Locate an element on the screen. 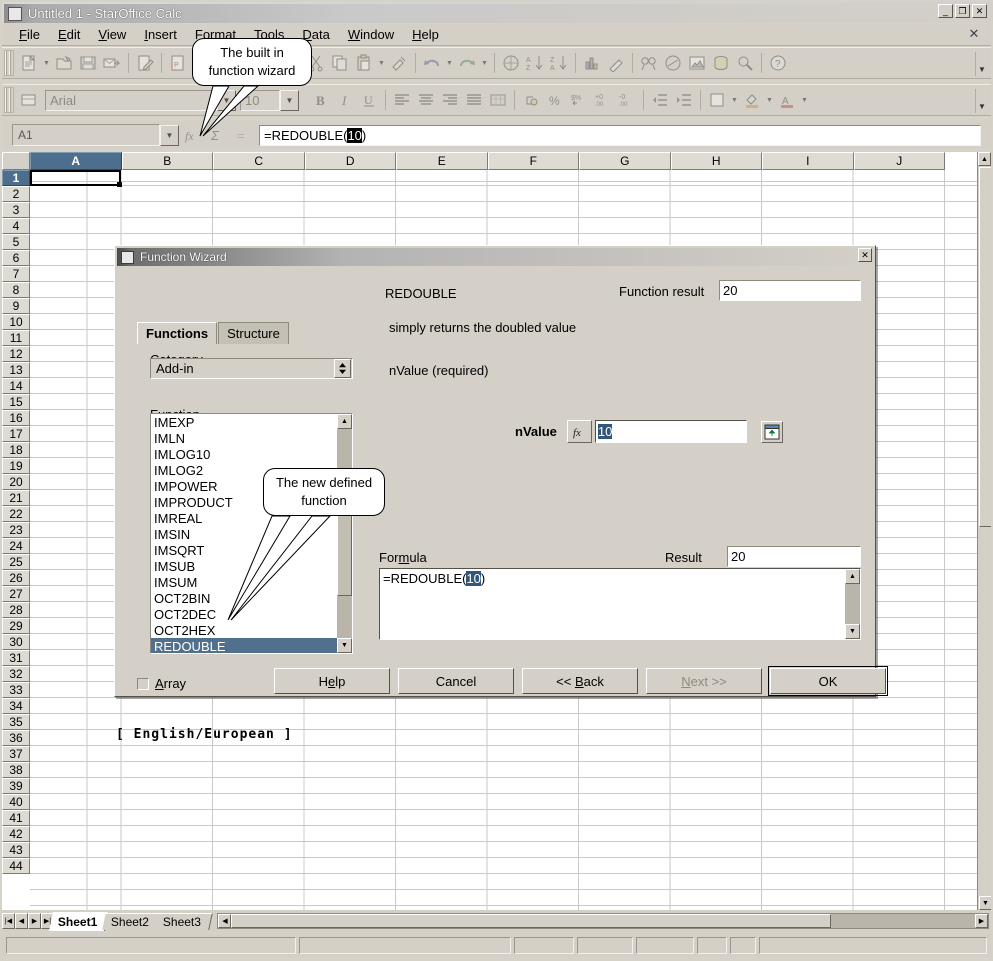 Image resolution: width=993 pixels, height=961 pixels. column-header-e: E is located at coordinates (442, 161).